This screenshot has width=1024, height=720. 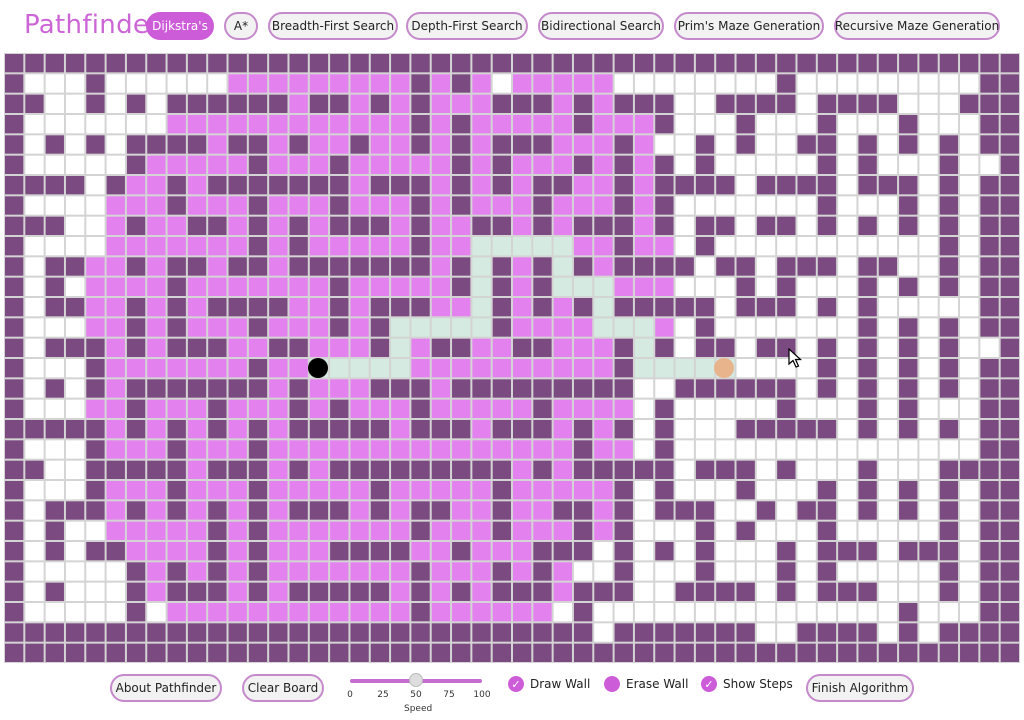 I want to click on show-steps-checkbox-icon: ✓, so click(x=709, y=684).